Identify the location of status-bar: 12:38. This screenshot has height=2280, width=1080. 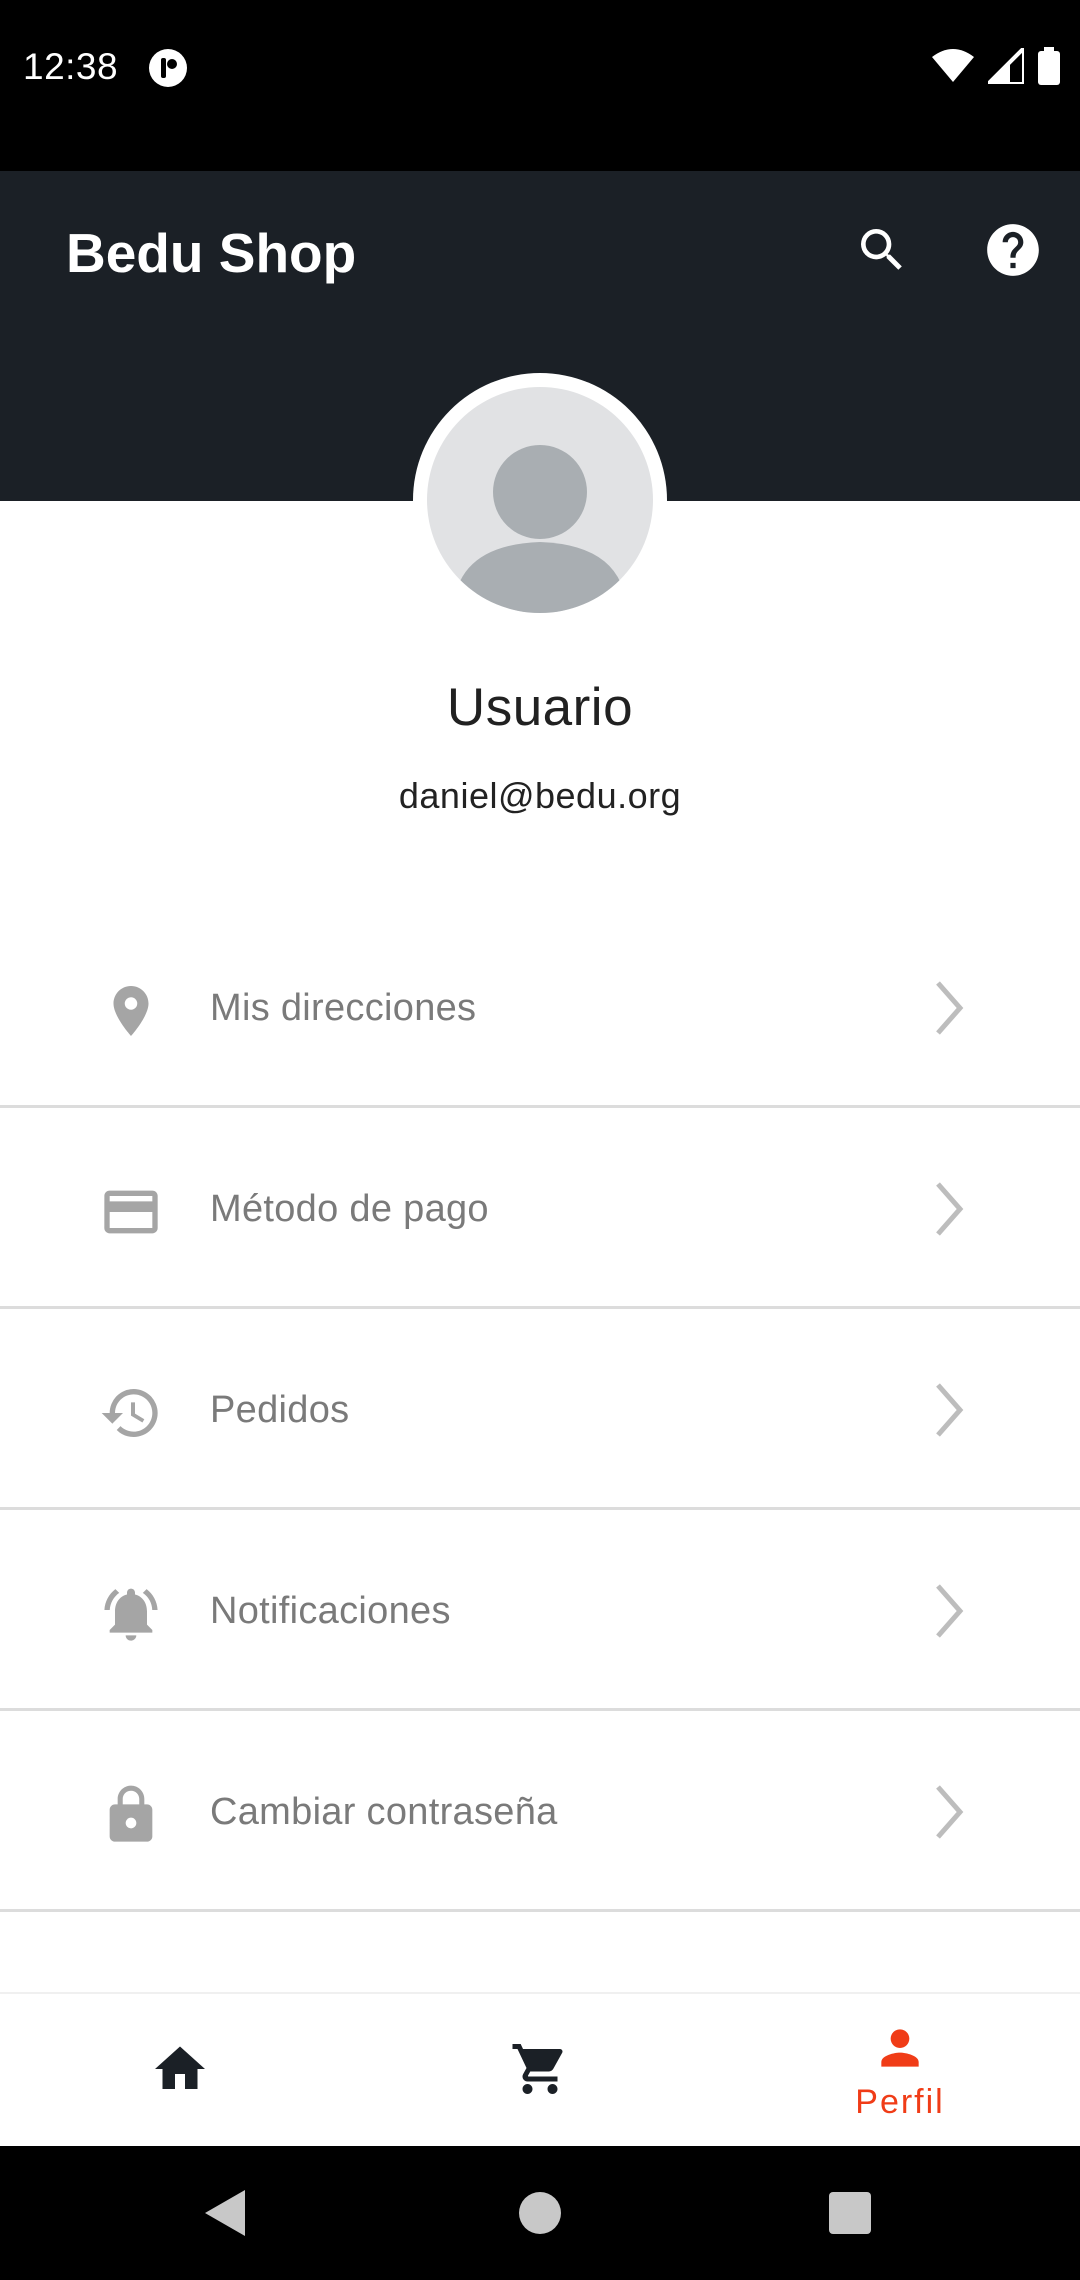
(540, 85).